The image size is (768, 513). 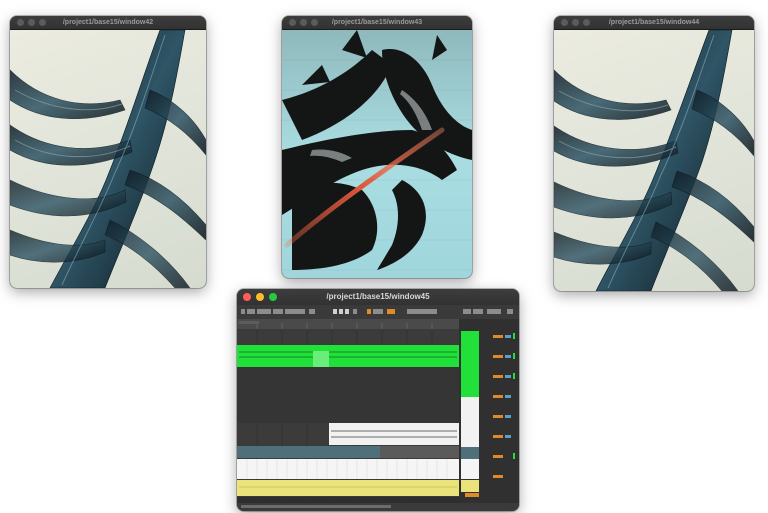 I want to click on window-title: /project1/base15/window44, so click(x=654, y=22).